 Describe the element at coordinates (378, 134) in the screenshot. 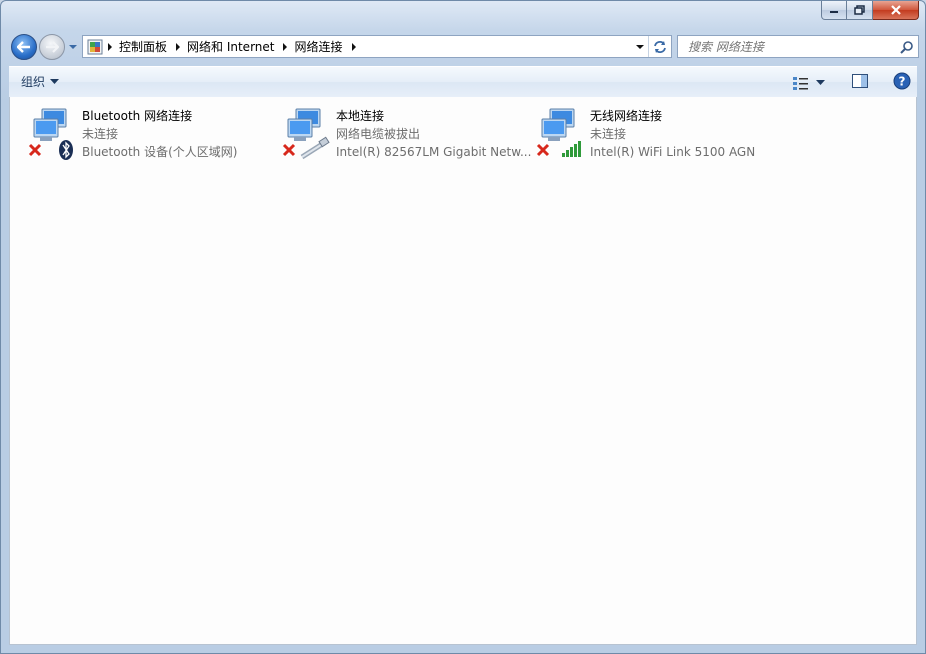

I see `connection-status: 网络电缆被拔出` at that location.